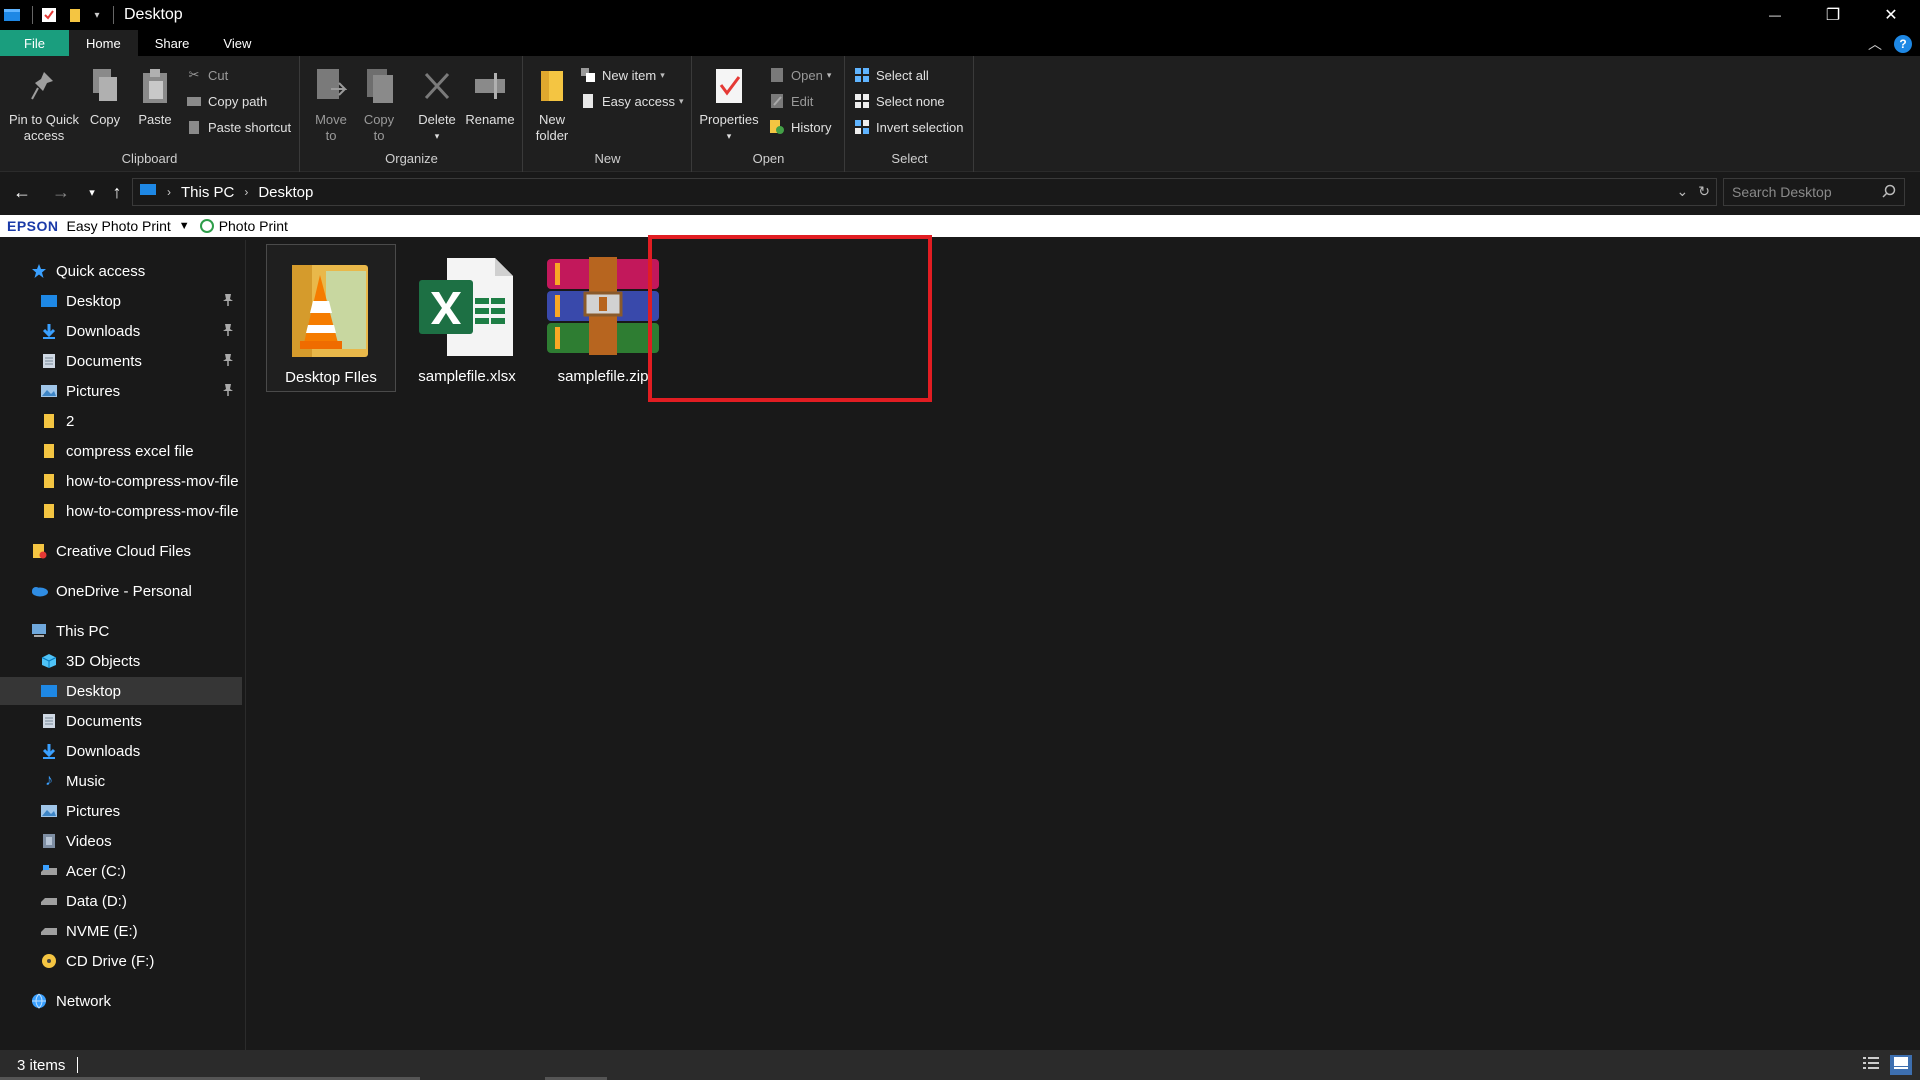 Image resolution: width=1920 pixels, height=1080 pixels. Describe the element at coordinates (1903, 44) in the screenshot. I see `help-icon: ?` at that location.